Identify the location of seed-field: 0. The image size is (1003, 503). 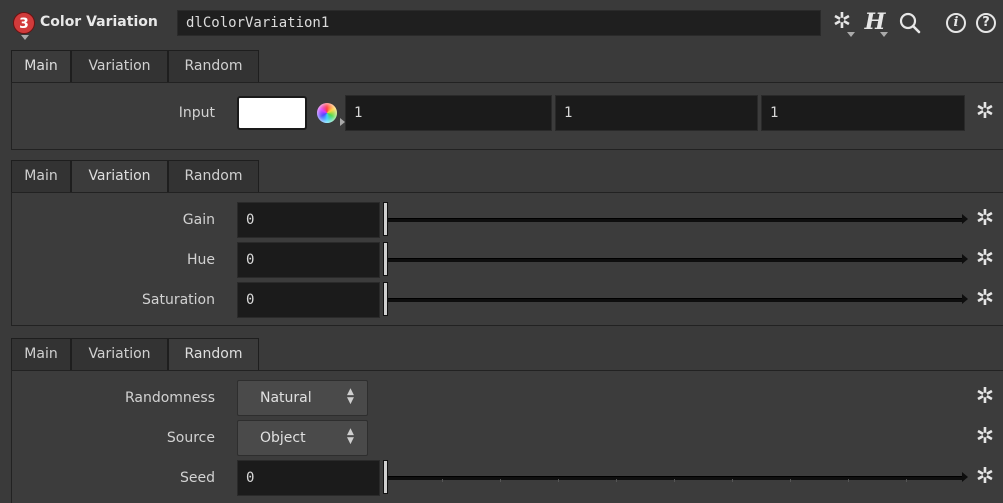
(308, 478).